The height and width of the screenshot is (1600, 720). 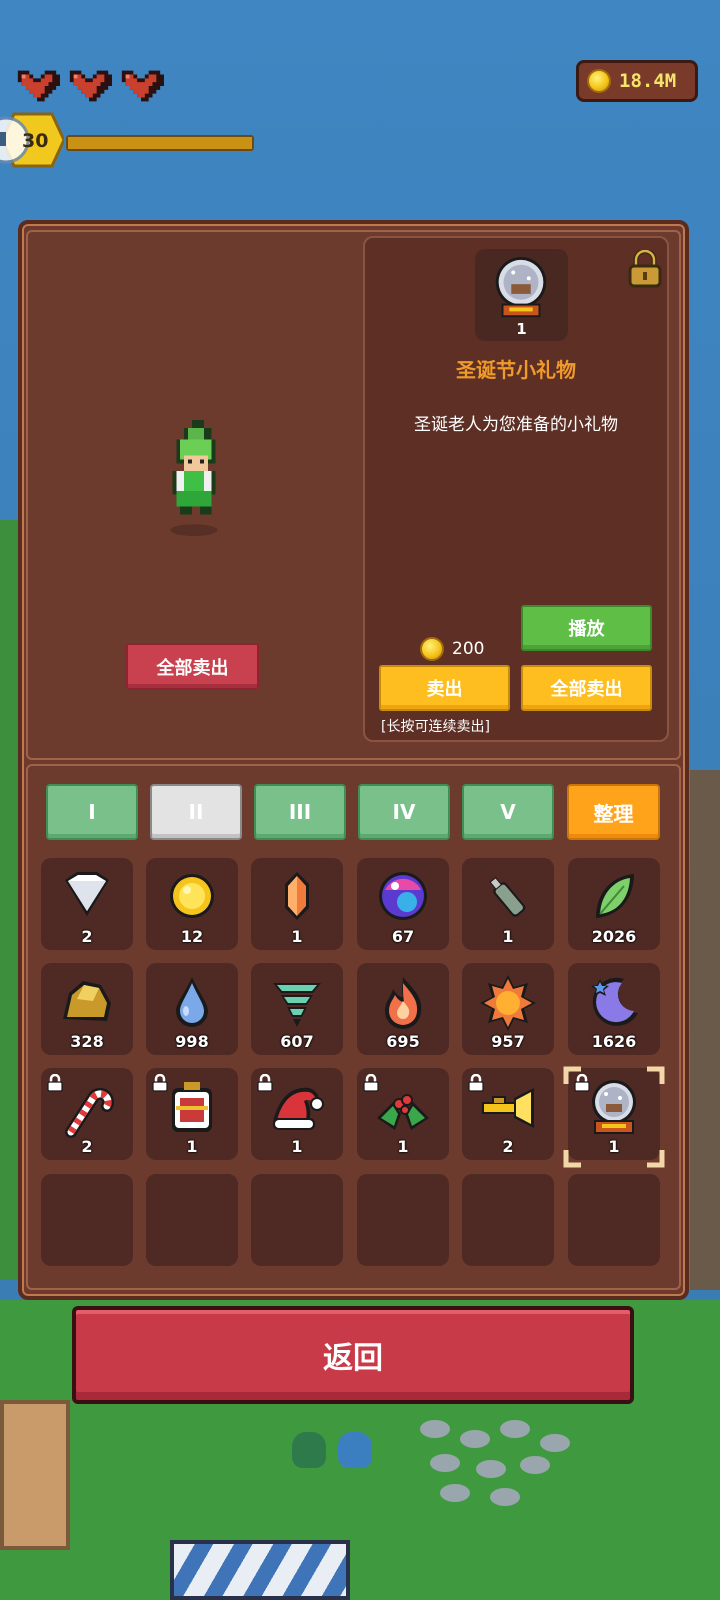 What do you see at coordinates (87, 894) in the screenshot?
I see `diamond-icon` at bounding box center [87, 894].